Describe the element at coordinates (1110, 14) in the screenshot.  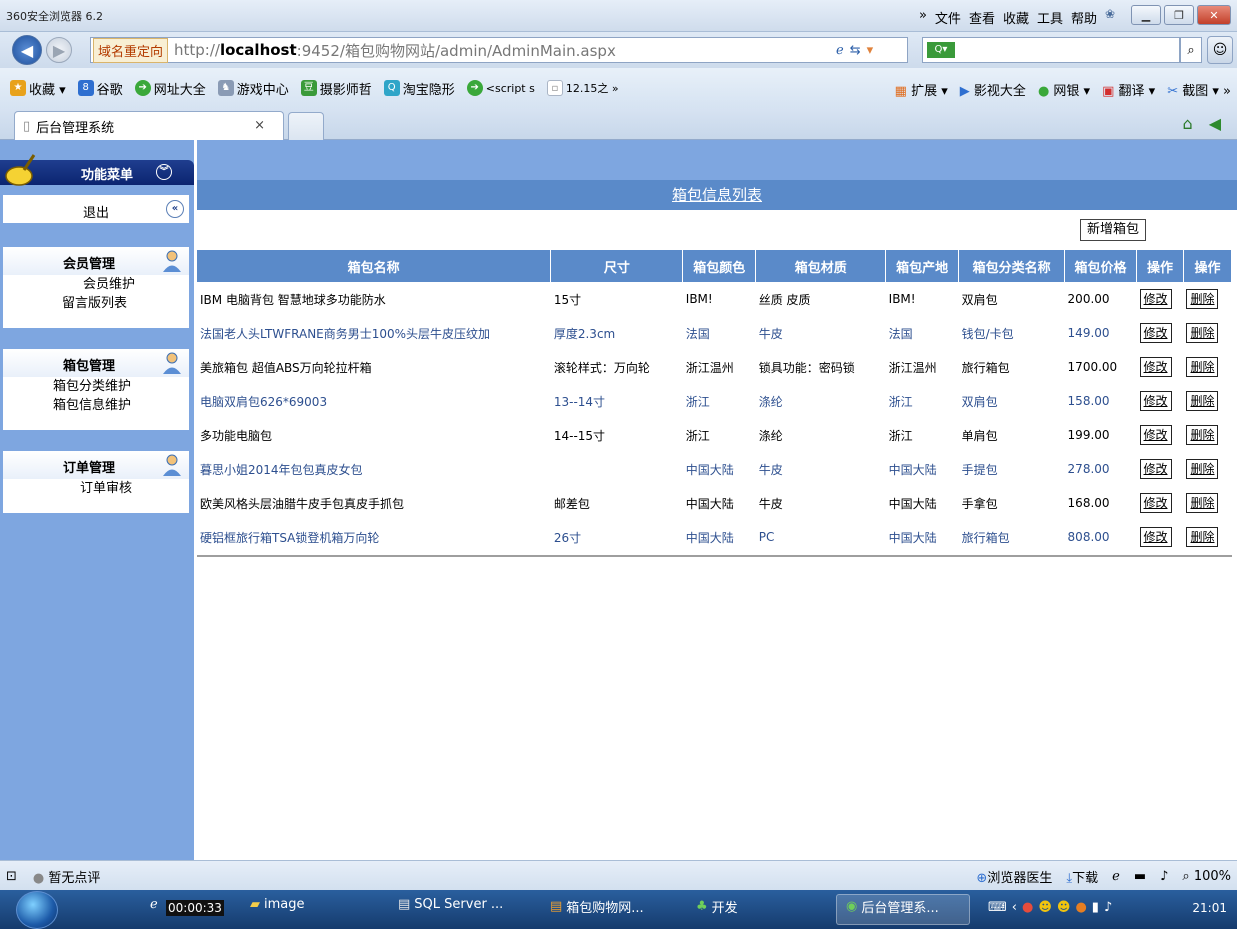
I see `skin-icon: ❀` at that location.